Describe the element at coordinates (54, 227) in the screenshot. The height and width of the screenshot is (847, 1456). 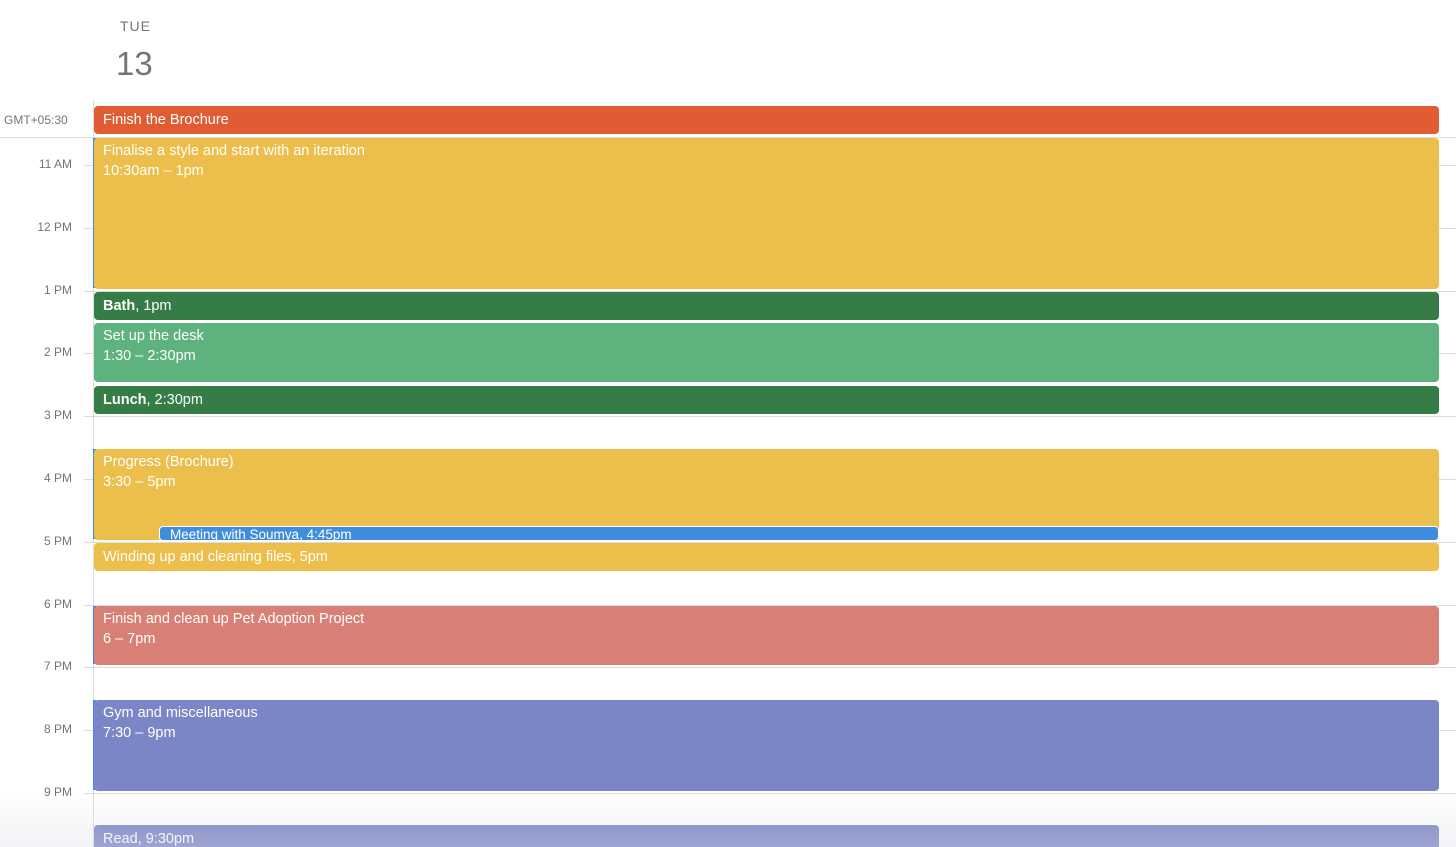
I see `hour-label: 12 PM` at that location.